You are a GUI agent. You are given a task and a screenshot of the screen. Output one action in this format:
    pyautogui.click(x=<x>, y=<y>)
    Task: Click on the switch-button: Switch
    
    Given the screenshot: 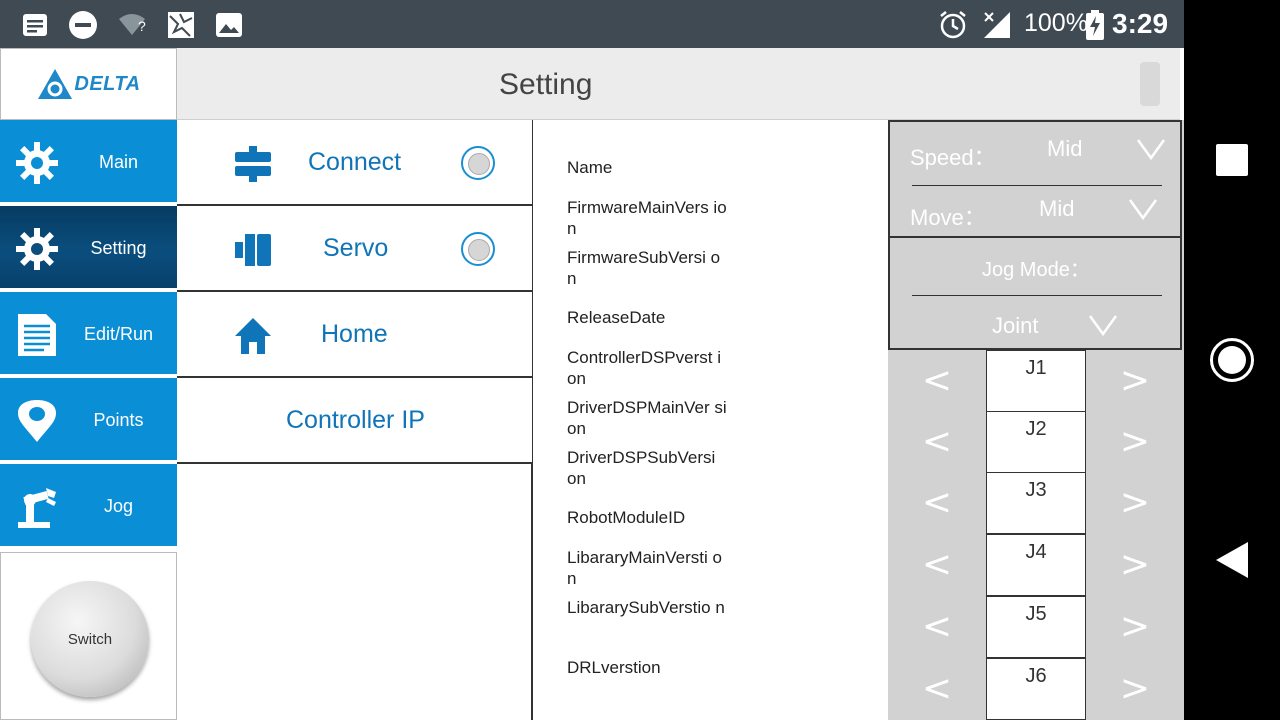 What is the action you would take?
    pyautogui.click(x=90, y=639)
    